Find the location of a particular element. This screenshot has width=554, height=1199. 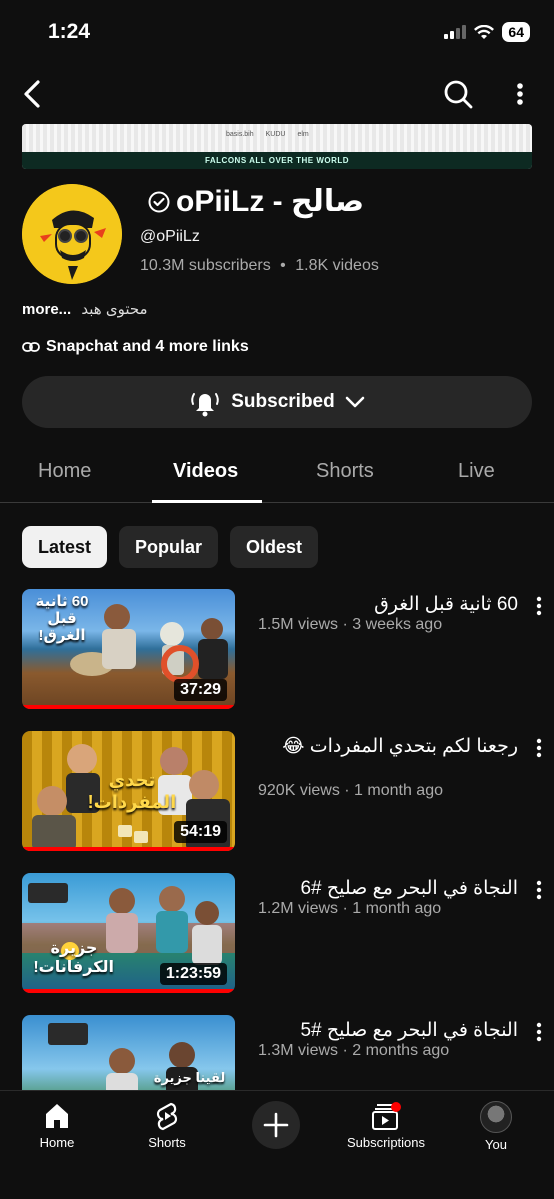

shorts-icon is located at coordinates (167, 1116).